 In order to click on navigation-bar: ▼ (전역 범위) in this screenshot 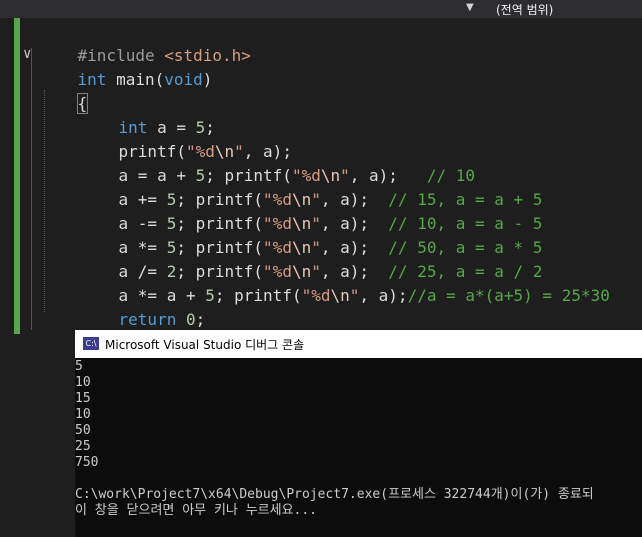, I will do `click(321, 9)`.